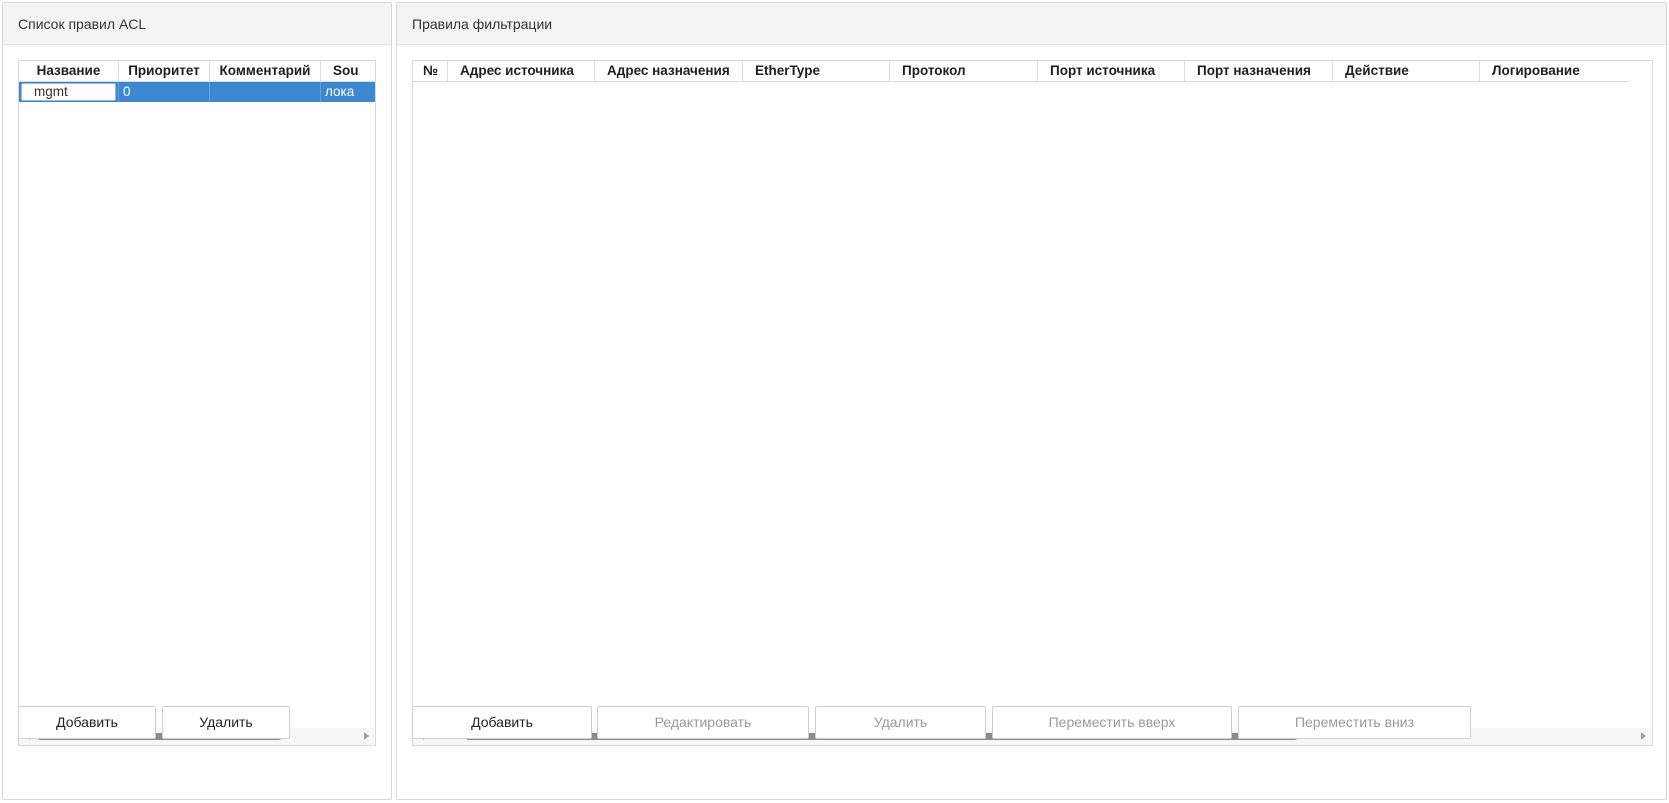 This screenshot has width=1669, height=803. What do you see at coordinates (226, 722) in the screenshot?
I see `acl-delete-button: Удалить` at bounding box center [226, 722].